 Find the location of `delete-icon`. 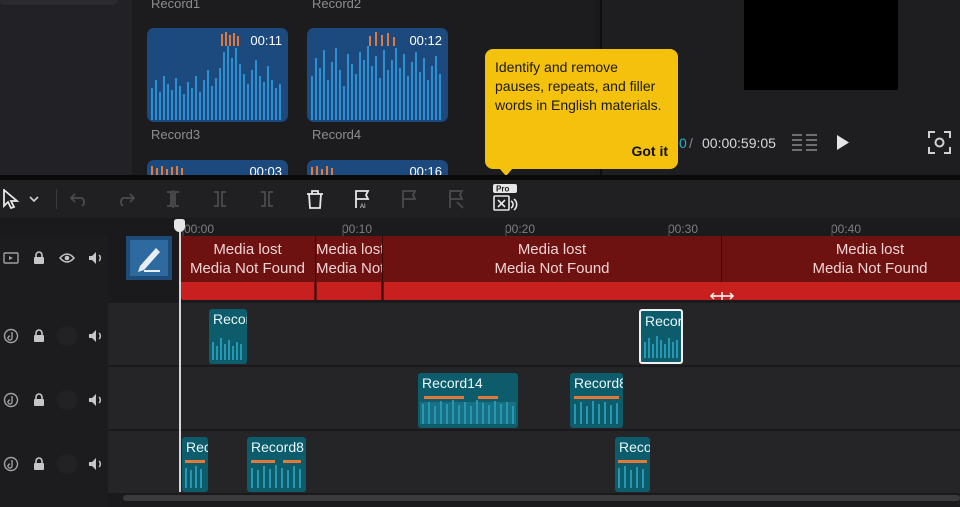

delete-icon is located at coordinates (315, 199).